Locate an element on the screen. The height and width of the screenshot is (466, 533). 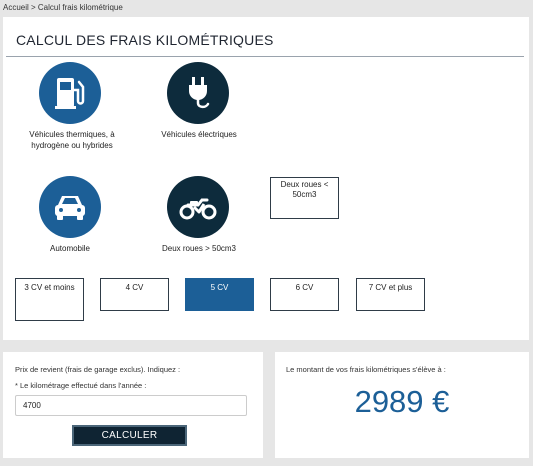
deux-roues-moins-50-button: Deux roues < 50cm3 is located at coordinates (304, 198).